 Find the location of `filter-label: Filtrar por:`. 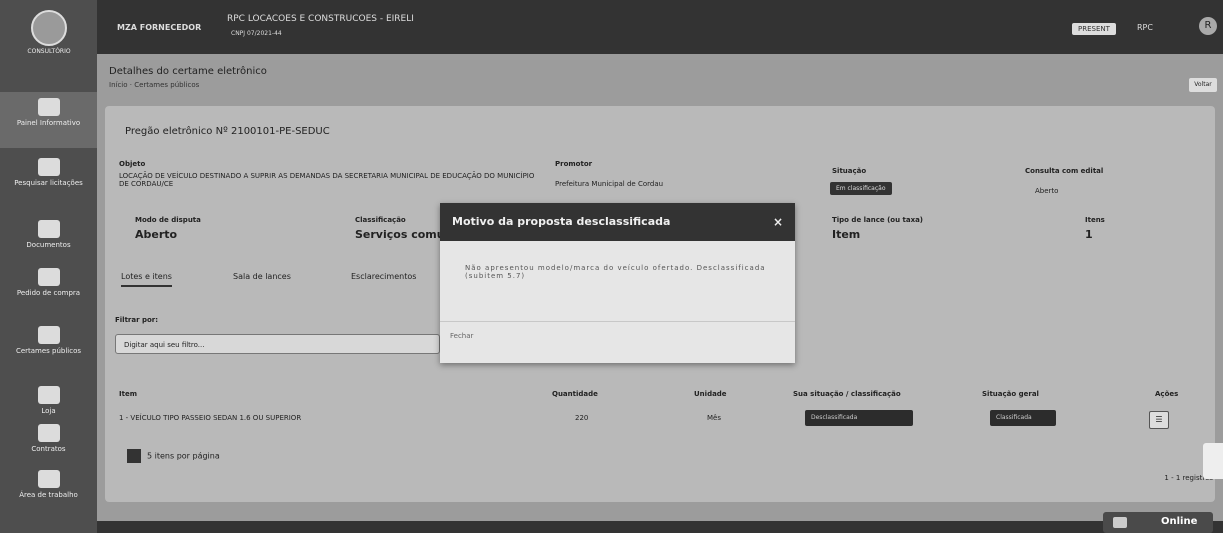

filter-label: Filtrar por: is located at coordinates (137, 320).